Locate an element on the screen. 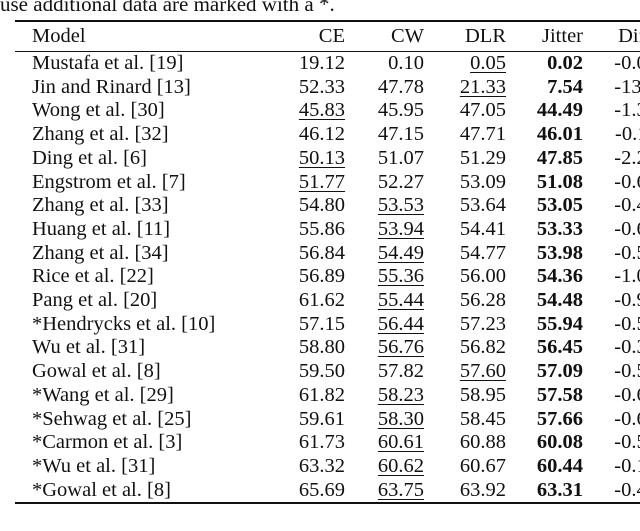 The image size is (640, 531). cell-dlr-value: 56.82 is located at coordinates (482, 347).